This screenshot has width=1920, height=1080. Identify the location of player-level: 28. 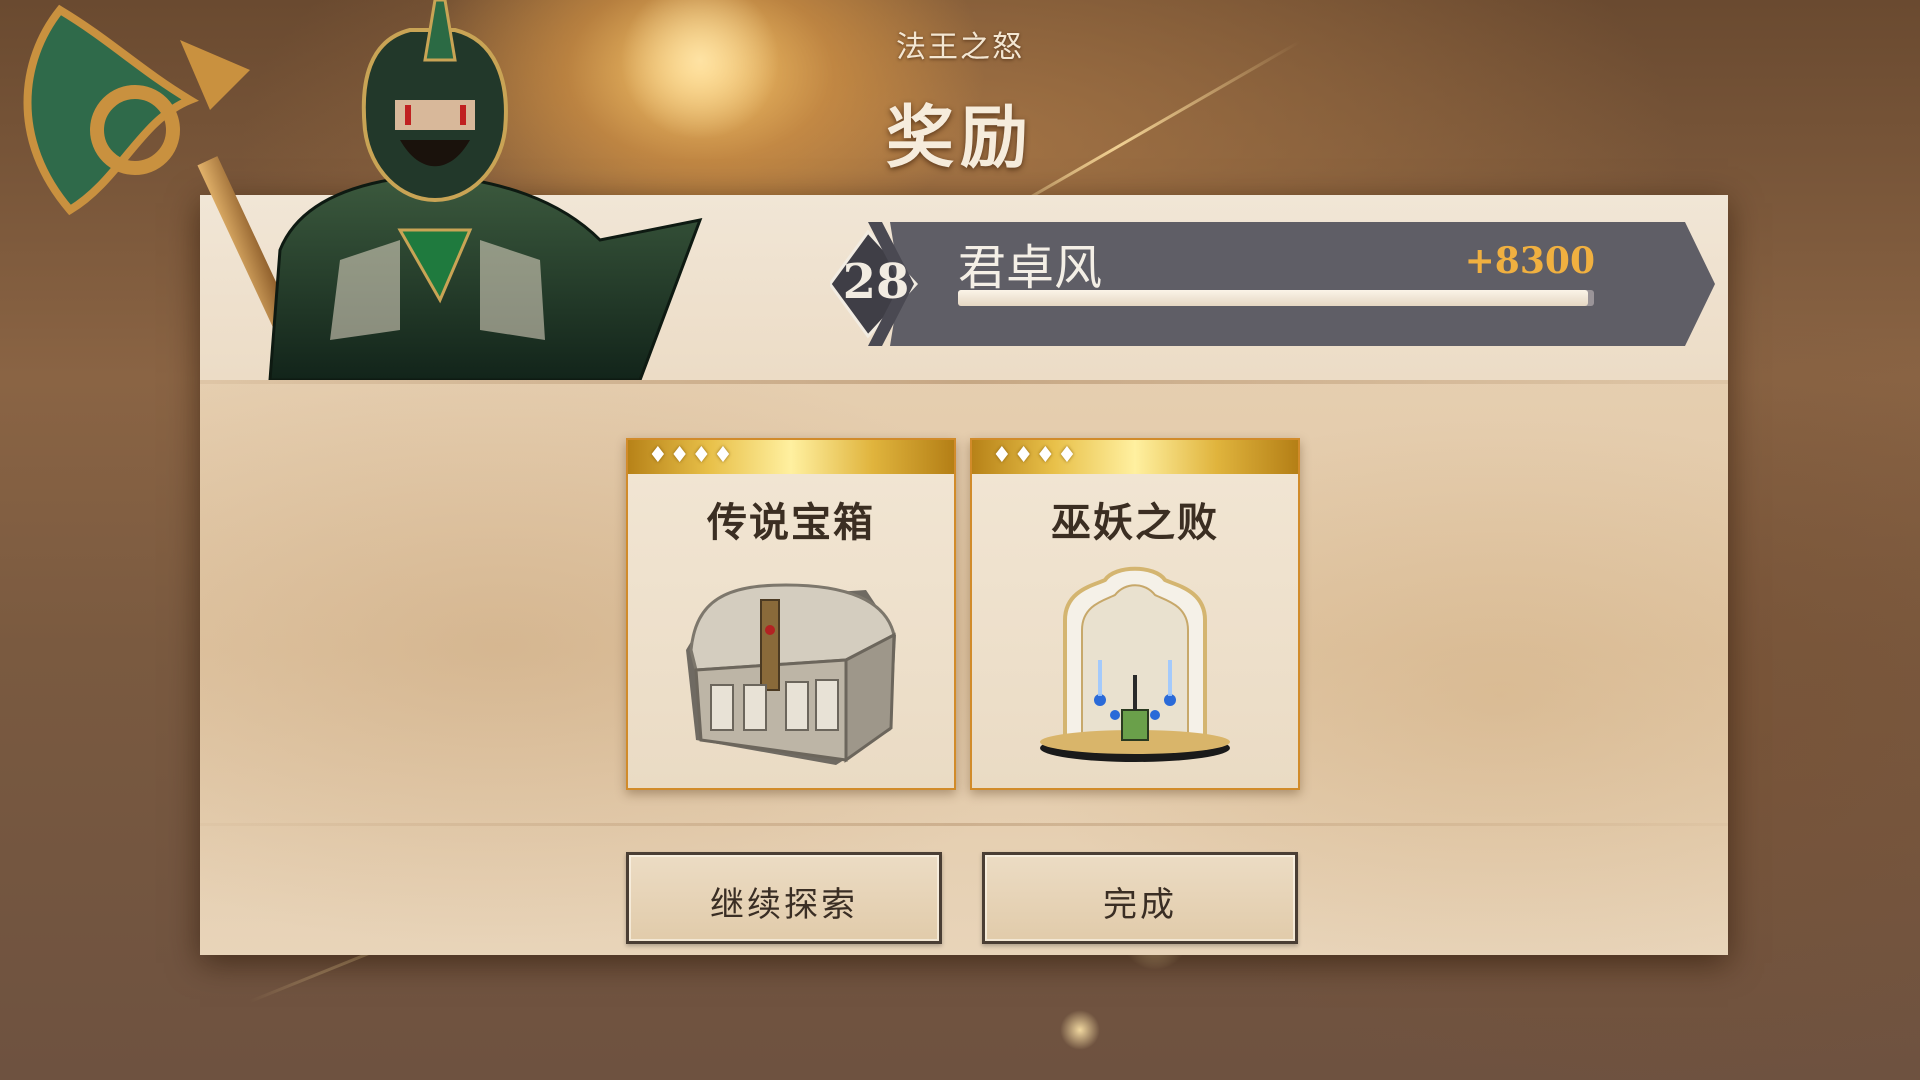
(876, 282).